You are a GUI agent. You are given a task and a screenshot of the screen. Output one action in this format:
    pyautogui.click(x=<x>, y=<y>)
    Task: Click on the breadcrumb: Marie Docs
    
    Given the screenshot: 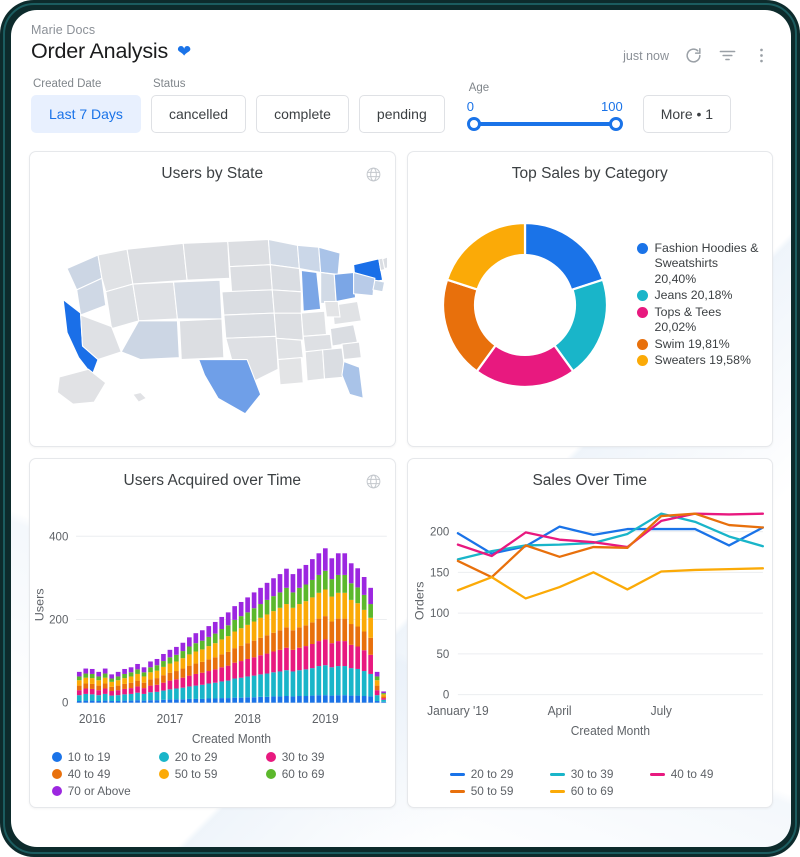 What is the action you would take?
    pyautogui.click(x=401, y=30)
    